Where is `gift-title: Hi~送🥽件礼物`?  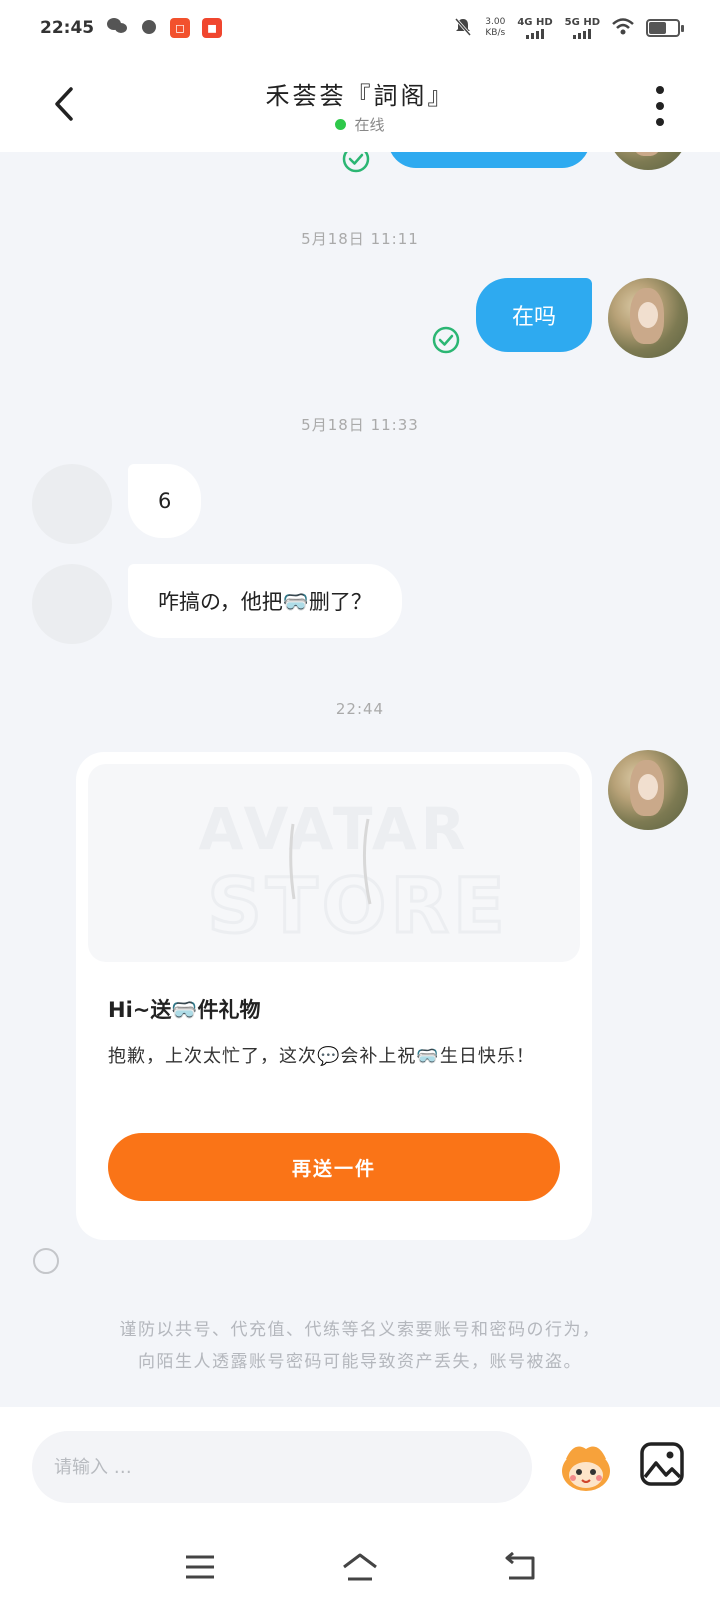 gift-title: Hi~送🥽件礼物 is located at coordinates (184, 1010).